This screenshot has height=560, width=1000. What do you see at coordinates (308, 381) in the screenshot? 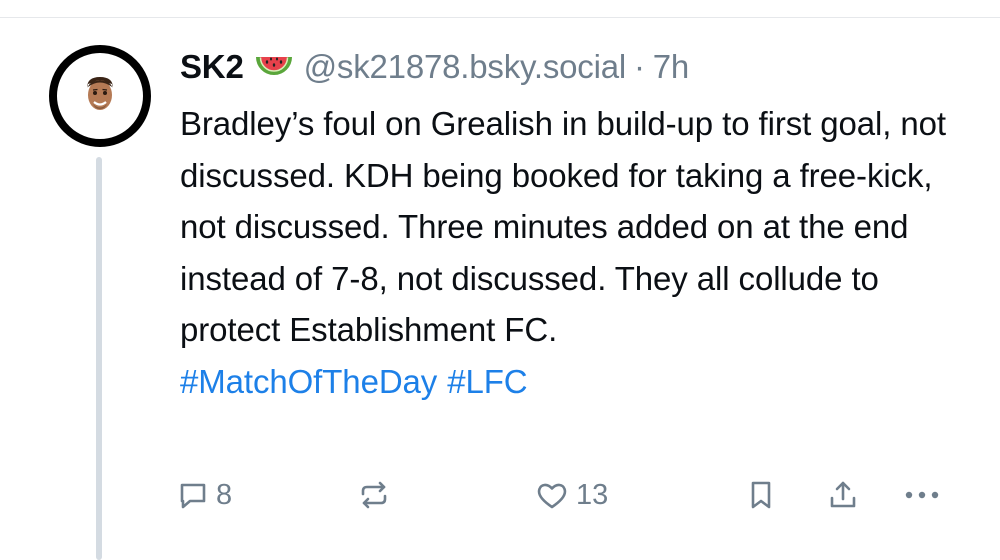
I see `hashtag-link: #MatchOfTheDay` at bounding box center [308, 381].